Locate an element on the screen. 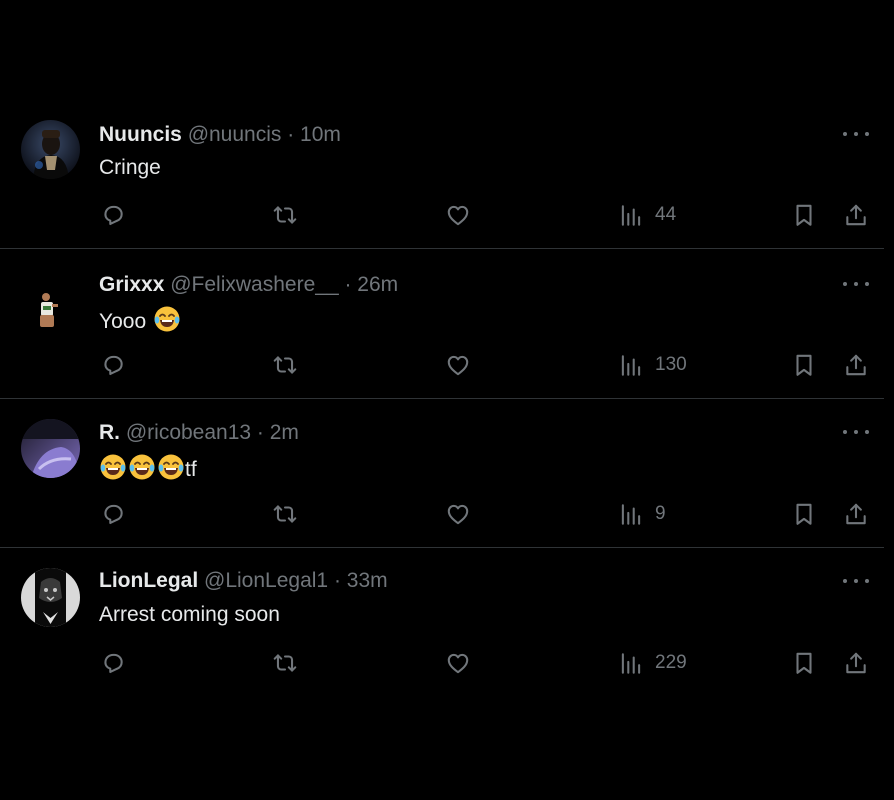 The image size is (894, 800). handle: @LionLegal1 is located at coordinates (266, 580).